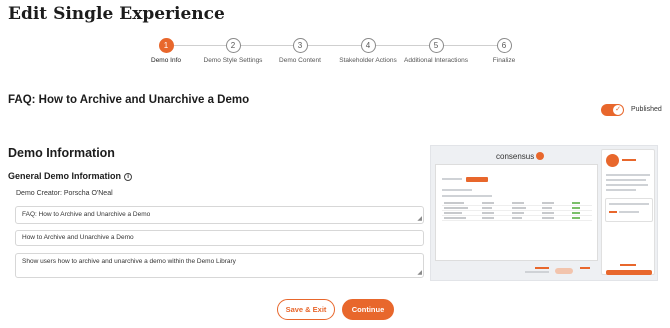 Image resolution: width=670 pixels, height=328 pixels. I want to click on step-label: Stakeholder Actions, so click(368, 60).